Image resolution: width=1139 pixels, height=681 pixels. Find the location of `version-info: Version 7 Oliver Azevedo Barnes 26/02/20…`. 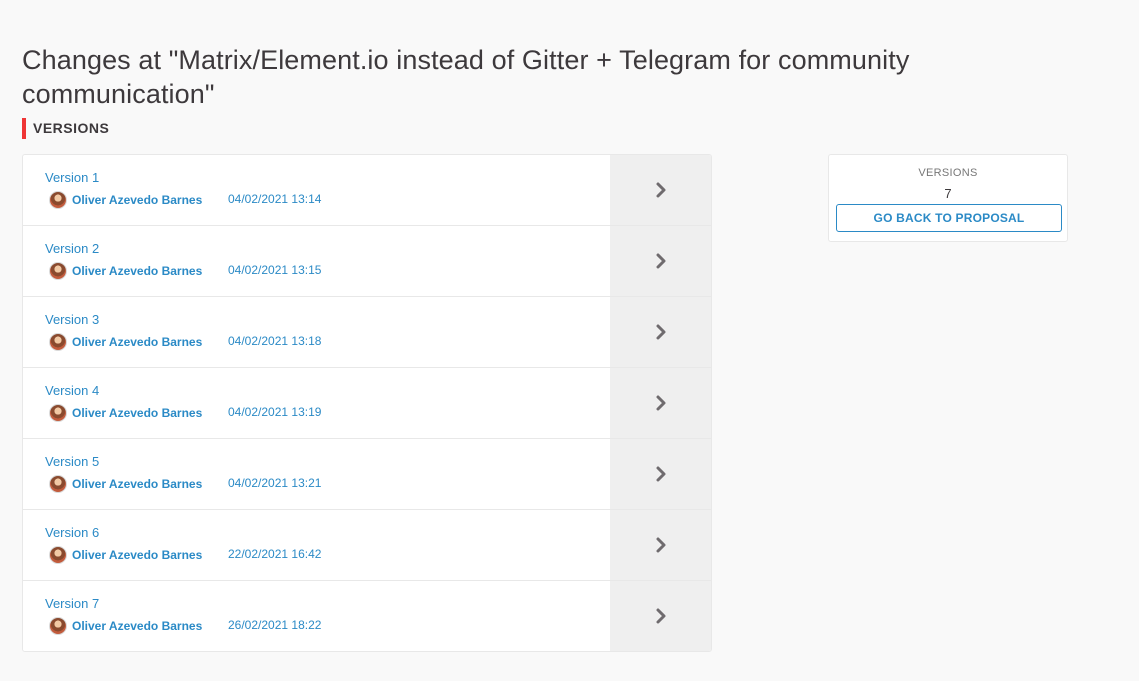

version-info: Version 7 Oliver Azevedo Barnes 26/02/20… is located at coordinates (316, 616).